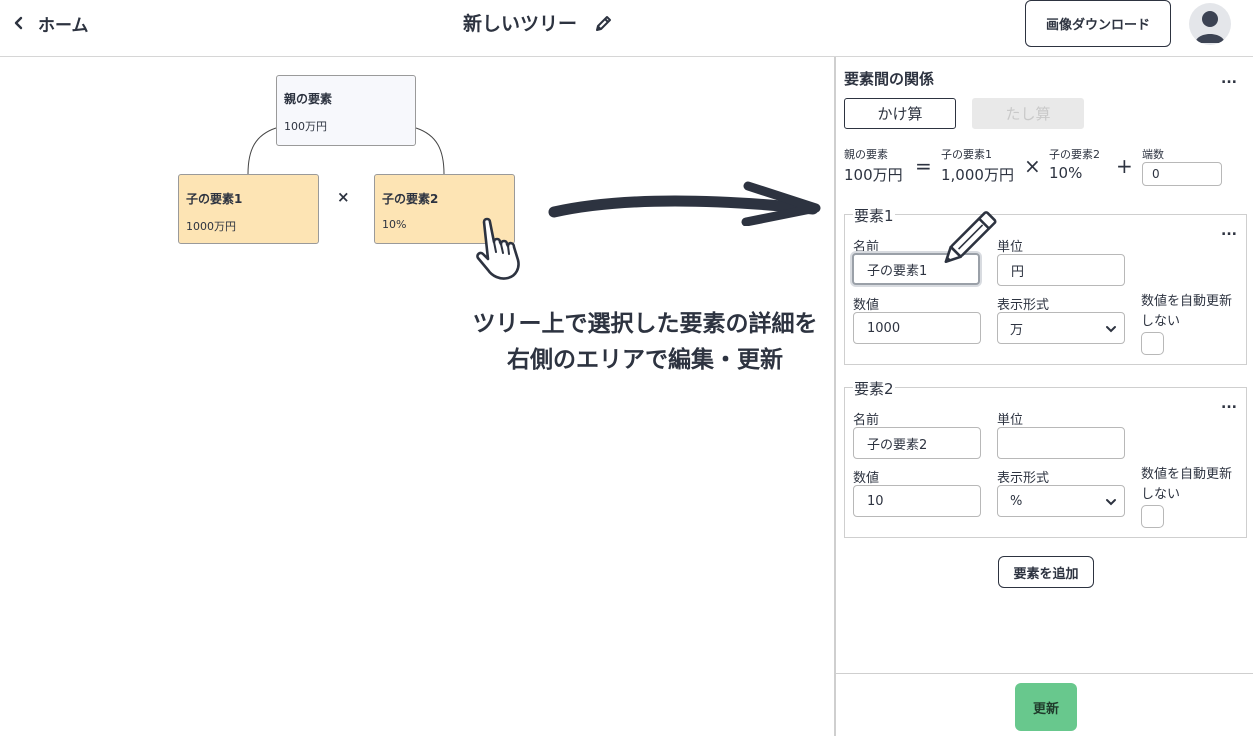 This screenshot has width=1253, height=736. Describe the element at coordinates (874, 388) in the screenshot. I see `element-2-legend: 要素2` at that location.